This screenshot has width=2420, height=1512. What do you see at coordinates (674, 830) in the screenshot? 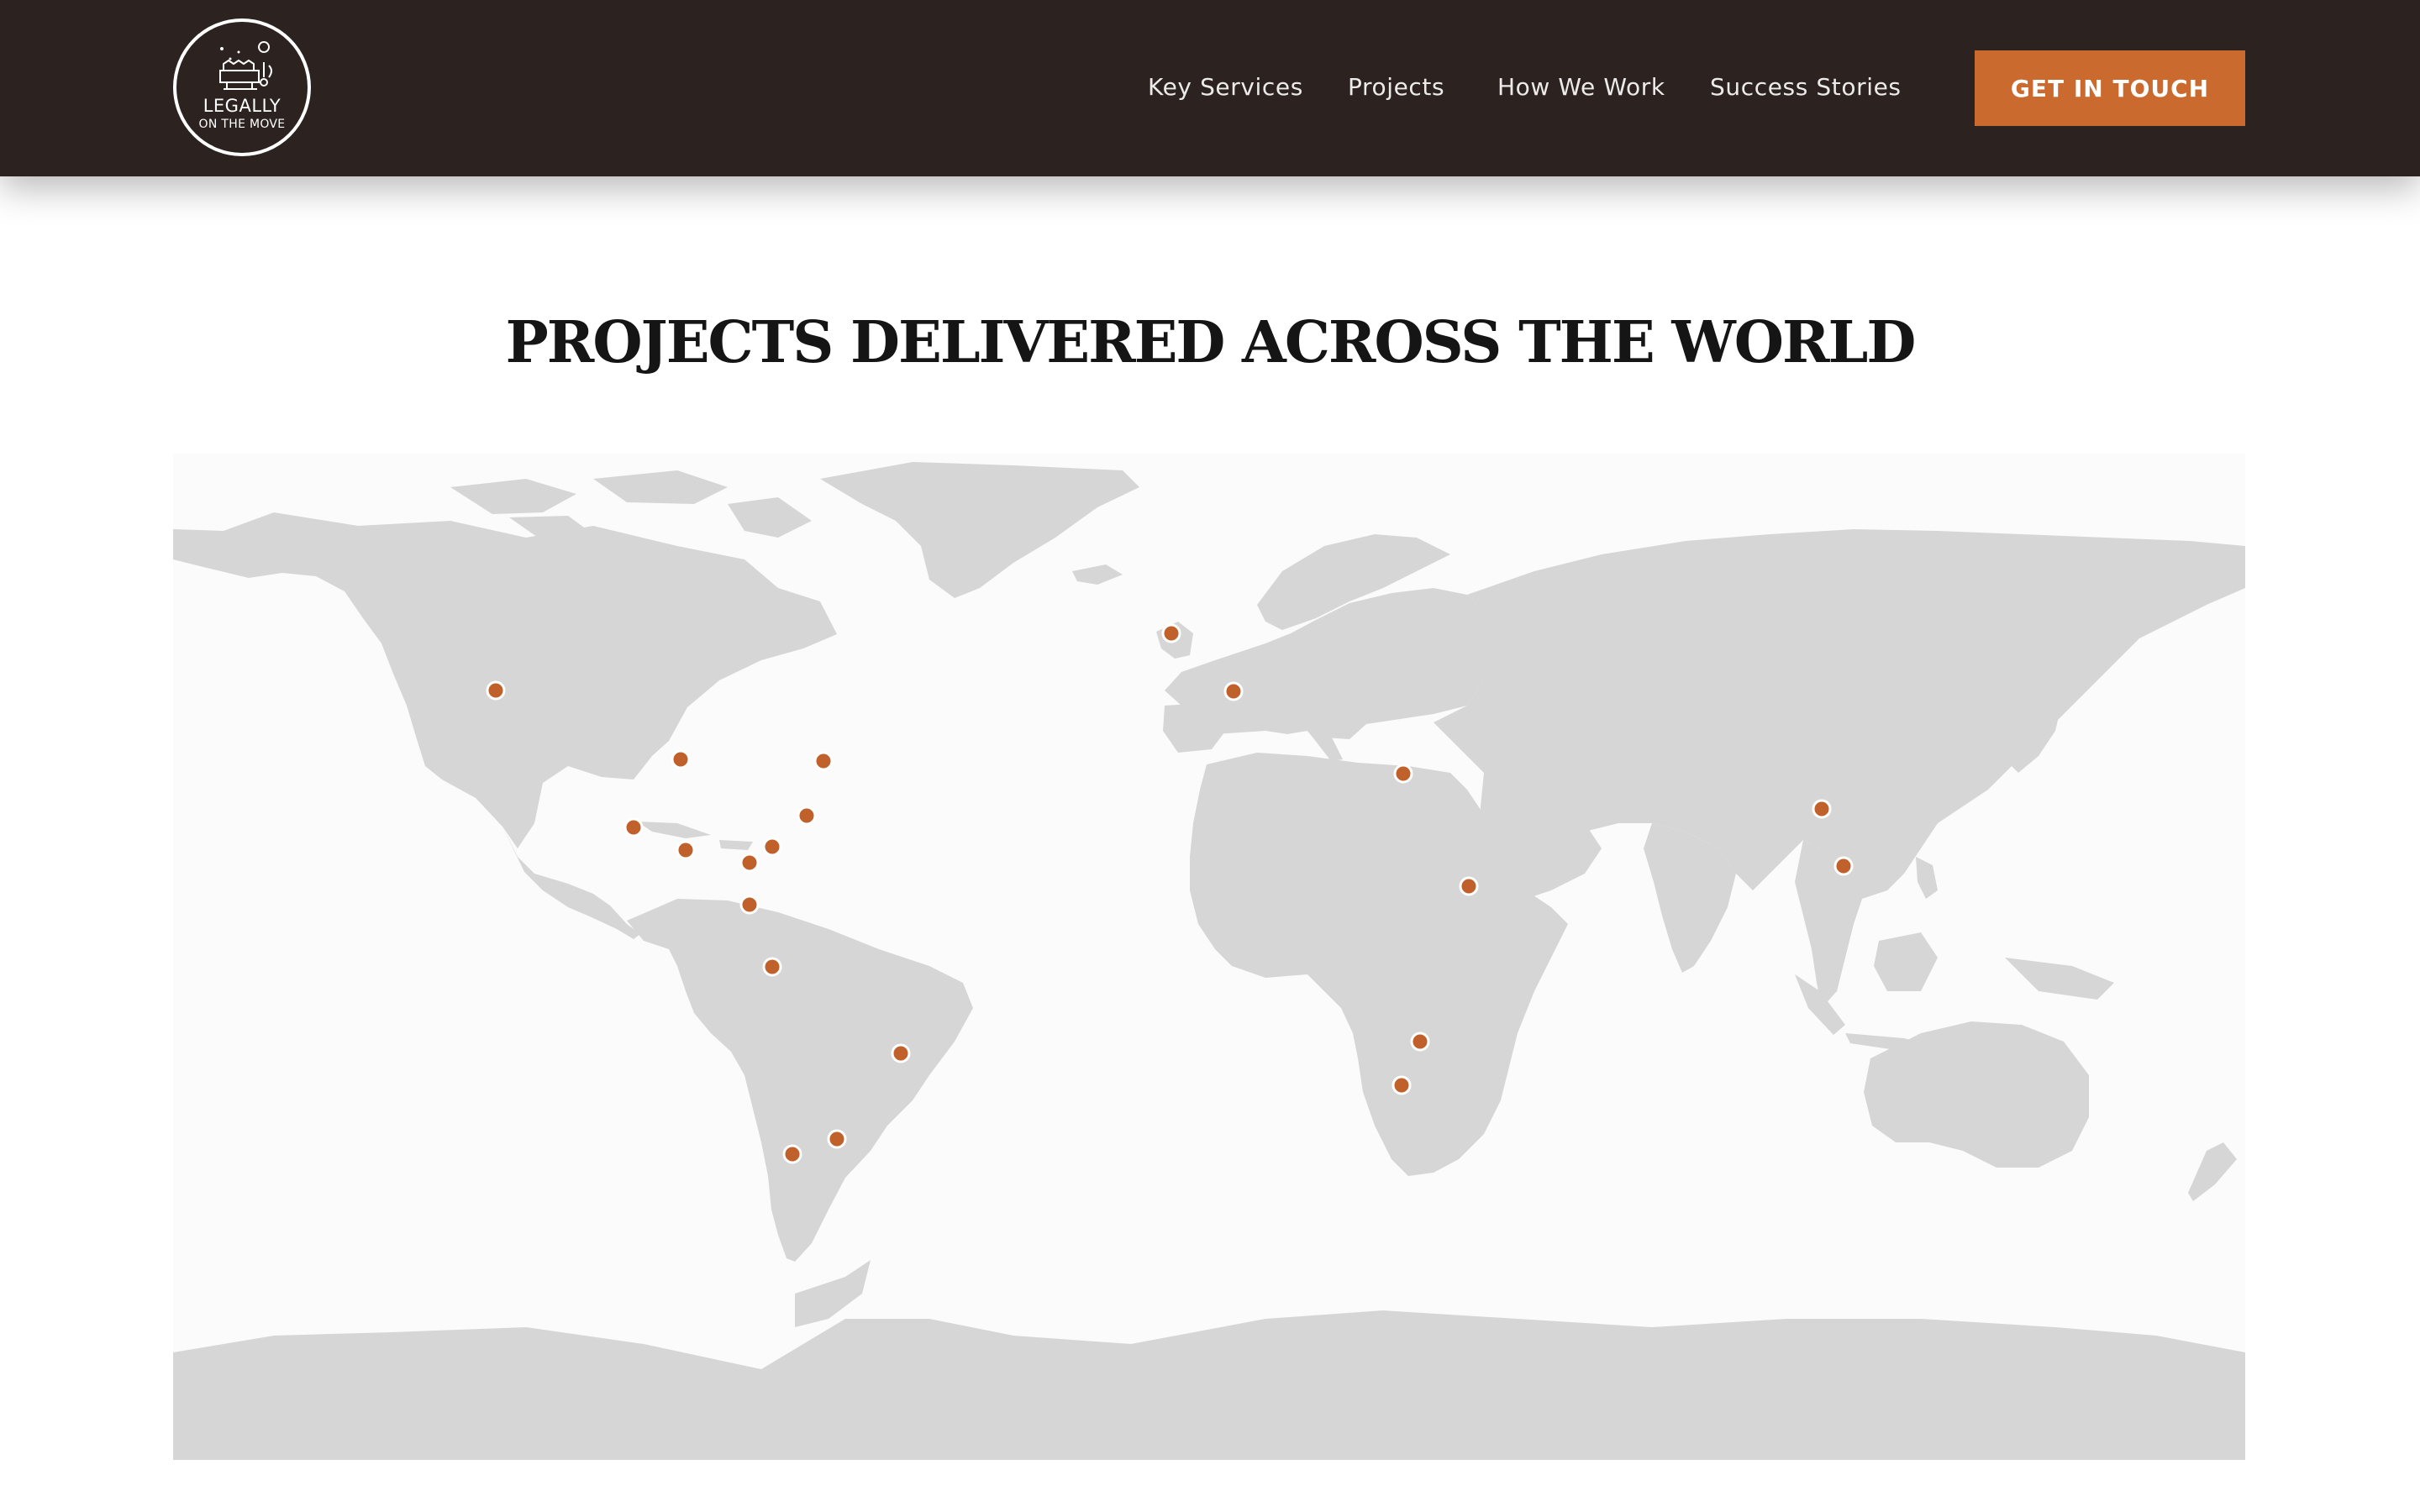
I see `cuba` at bounding box center [674, 830].